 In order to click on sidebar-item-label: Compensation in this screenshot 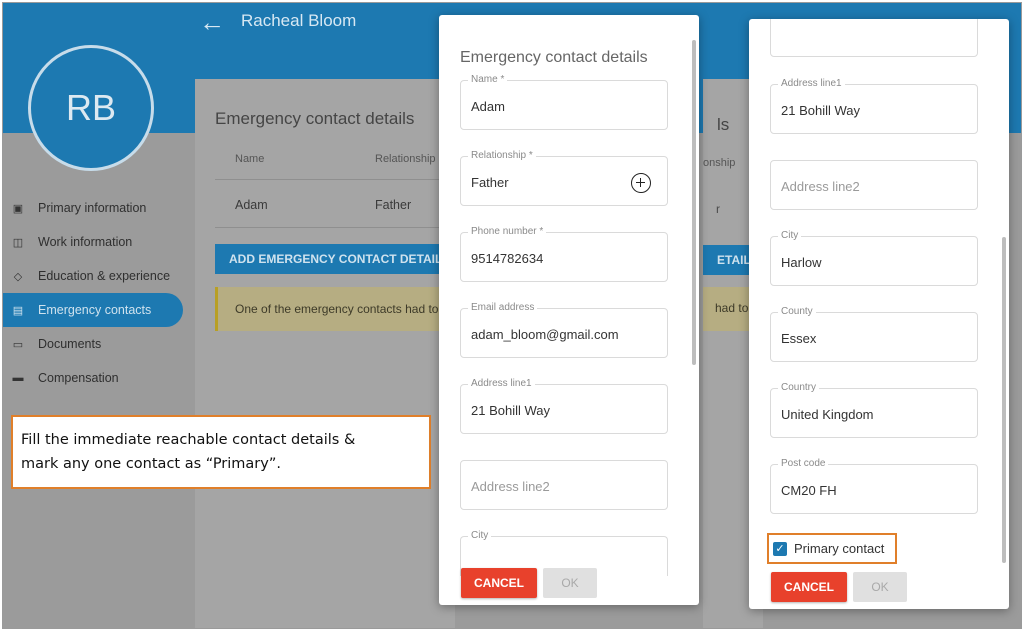, I will do `click(78, 378)`.